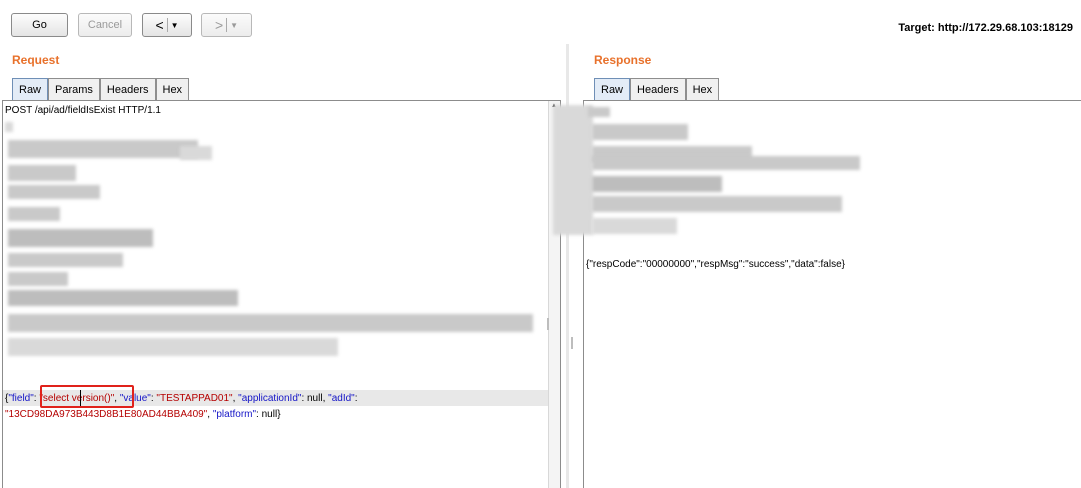 Image resolution: width=1081 pixels, height=488 pixels. Describe the element at coordinates (279, 414) in the screenshot. I see `json-brace: }` at that location.